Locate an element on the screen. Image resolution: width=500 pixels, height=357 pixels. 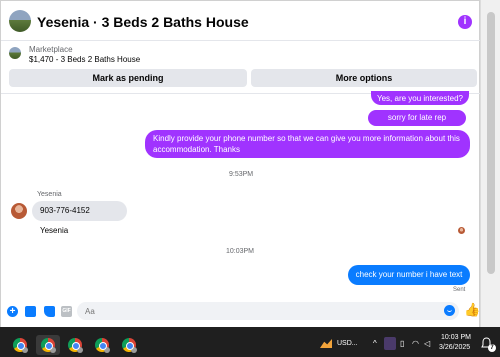
outgoing-message: check your number i have text is located at coordinates (409, 275).